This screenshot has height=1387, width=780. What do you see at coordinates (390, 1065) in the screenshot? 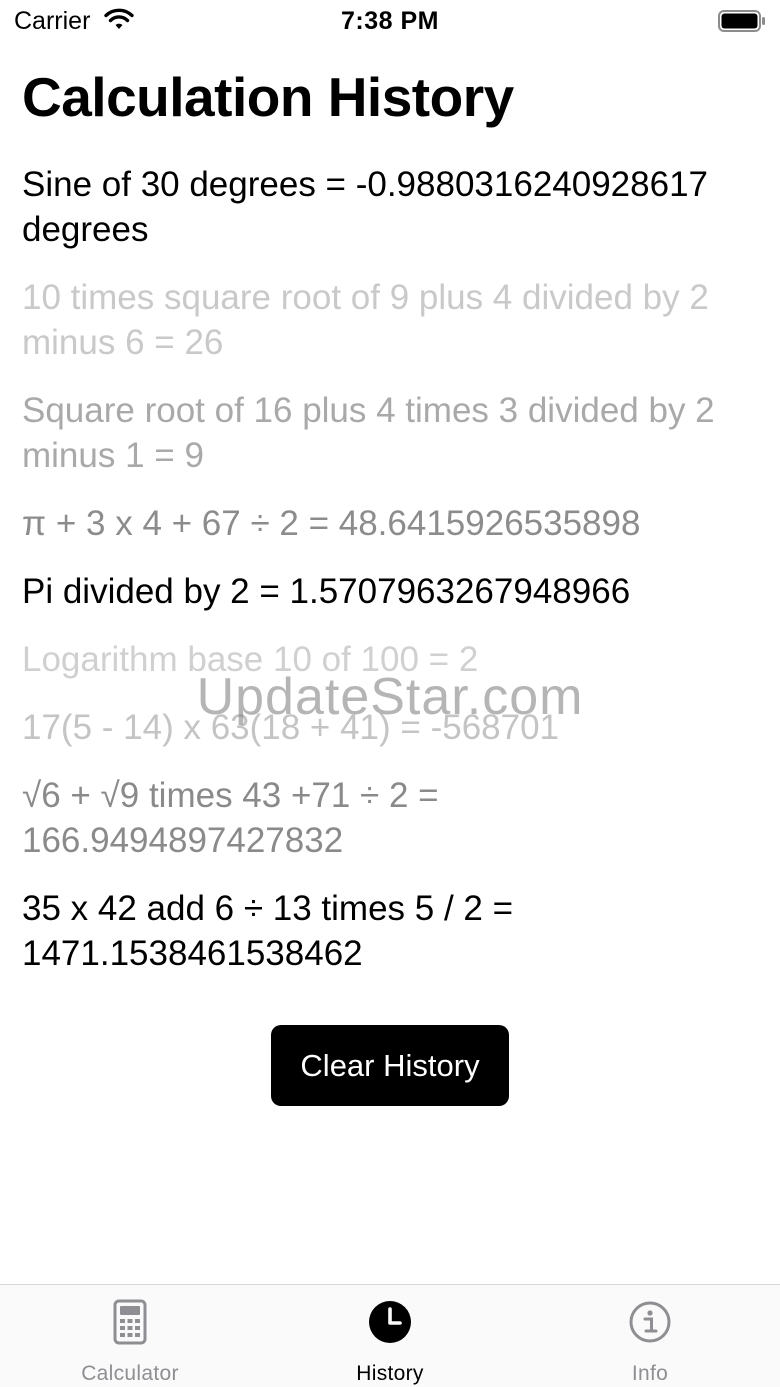
I see `clear-history-button: Clear History` at bounding box center [390, 1065].